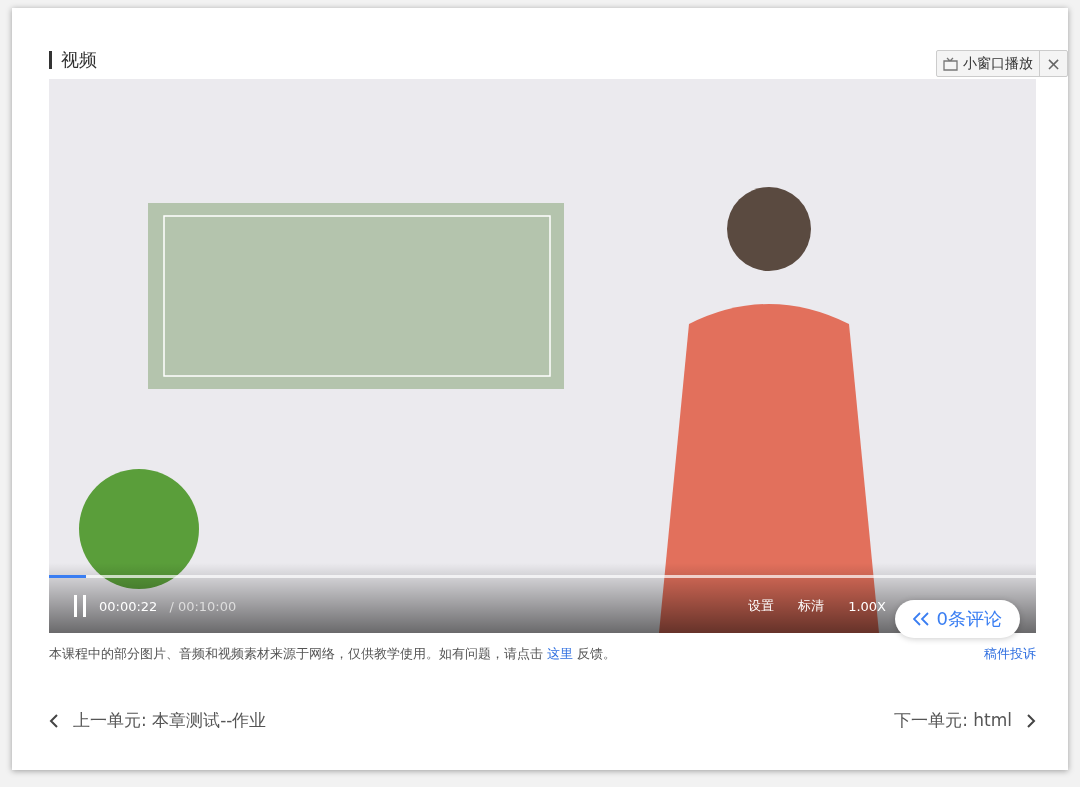 Image resolution: width=1080 pixels, height=787 pixels. Describe the element at coordinates (950, 63) in the screenshot. I see `tv-icon` at that location.